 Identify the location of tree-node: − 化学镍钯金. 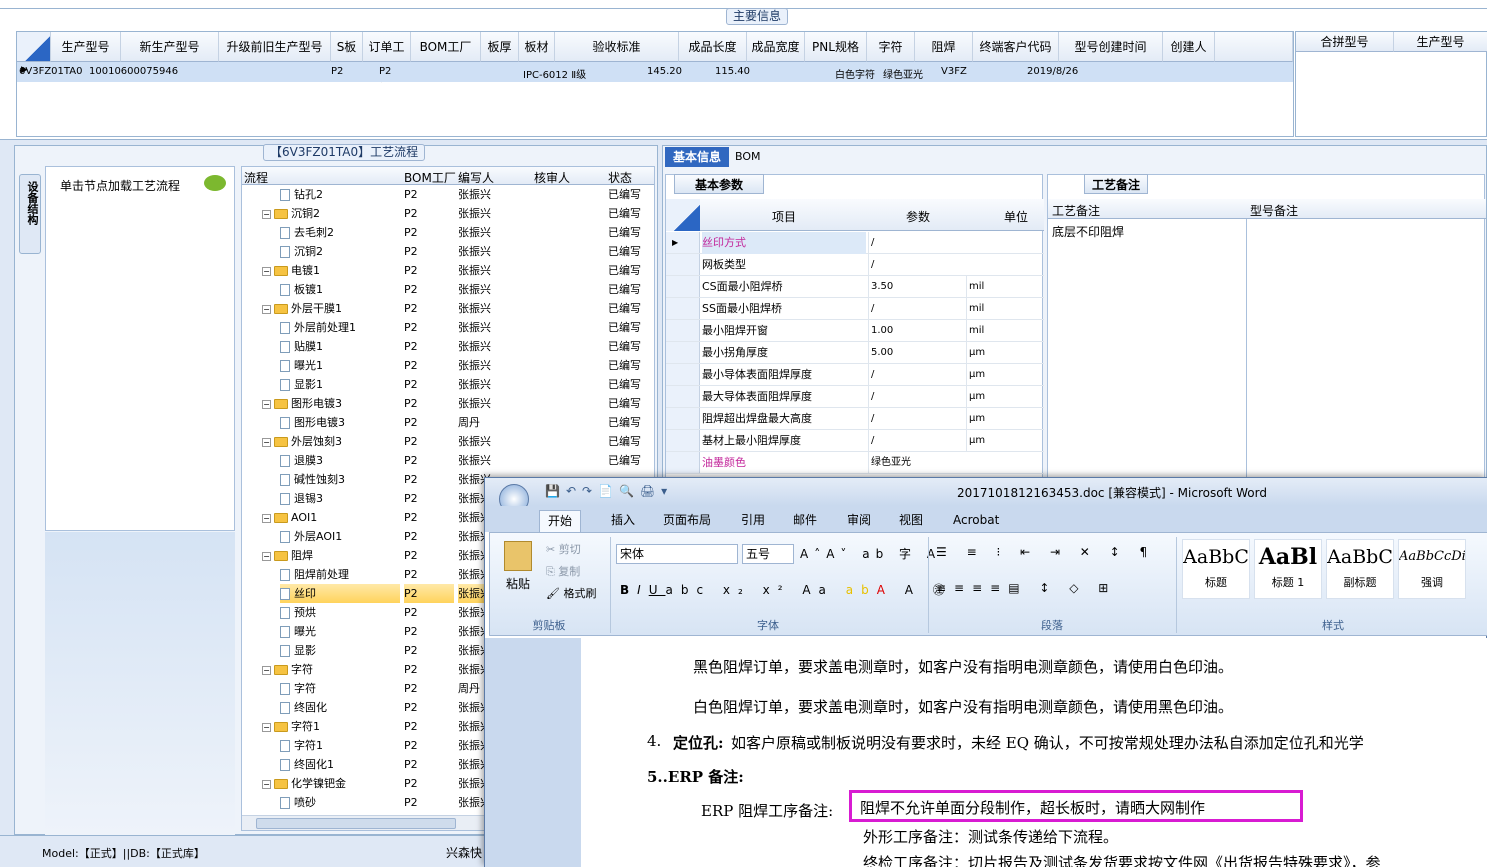
(331, 783).